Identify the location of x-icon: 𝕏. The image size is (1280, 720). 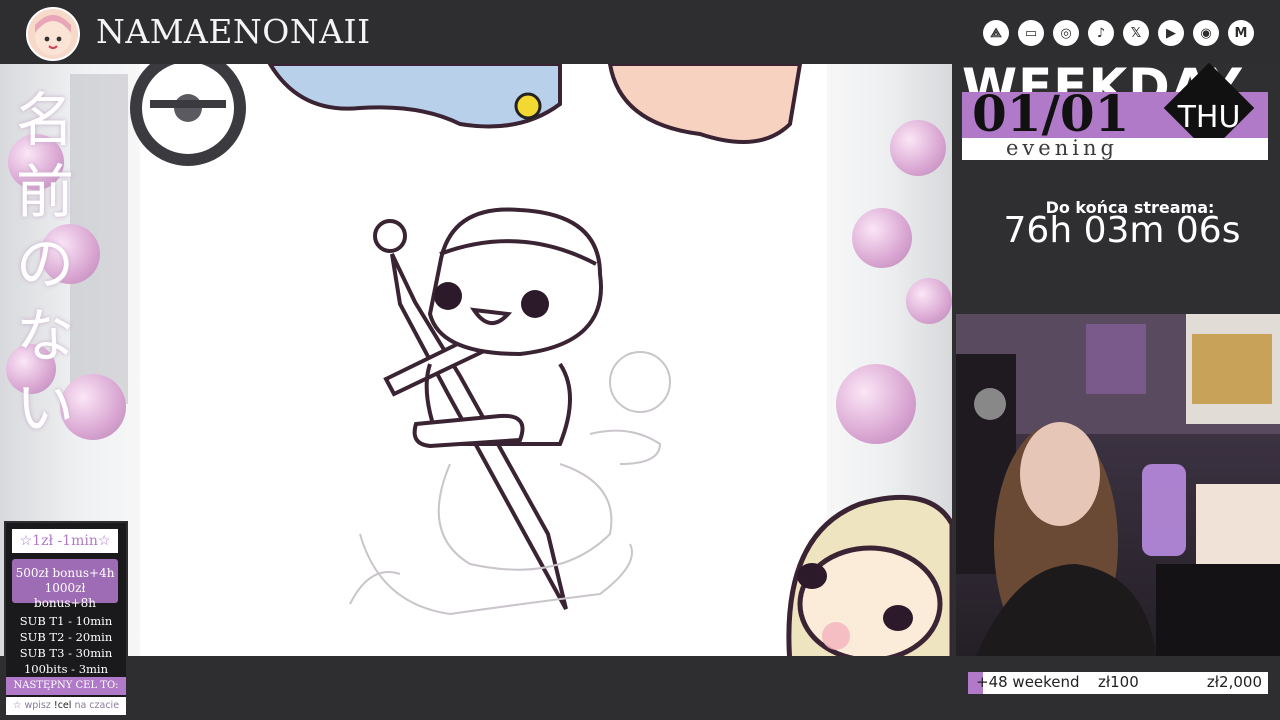
(1136, 33).